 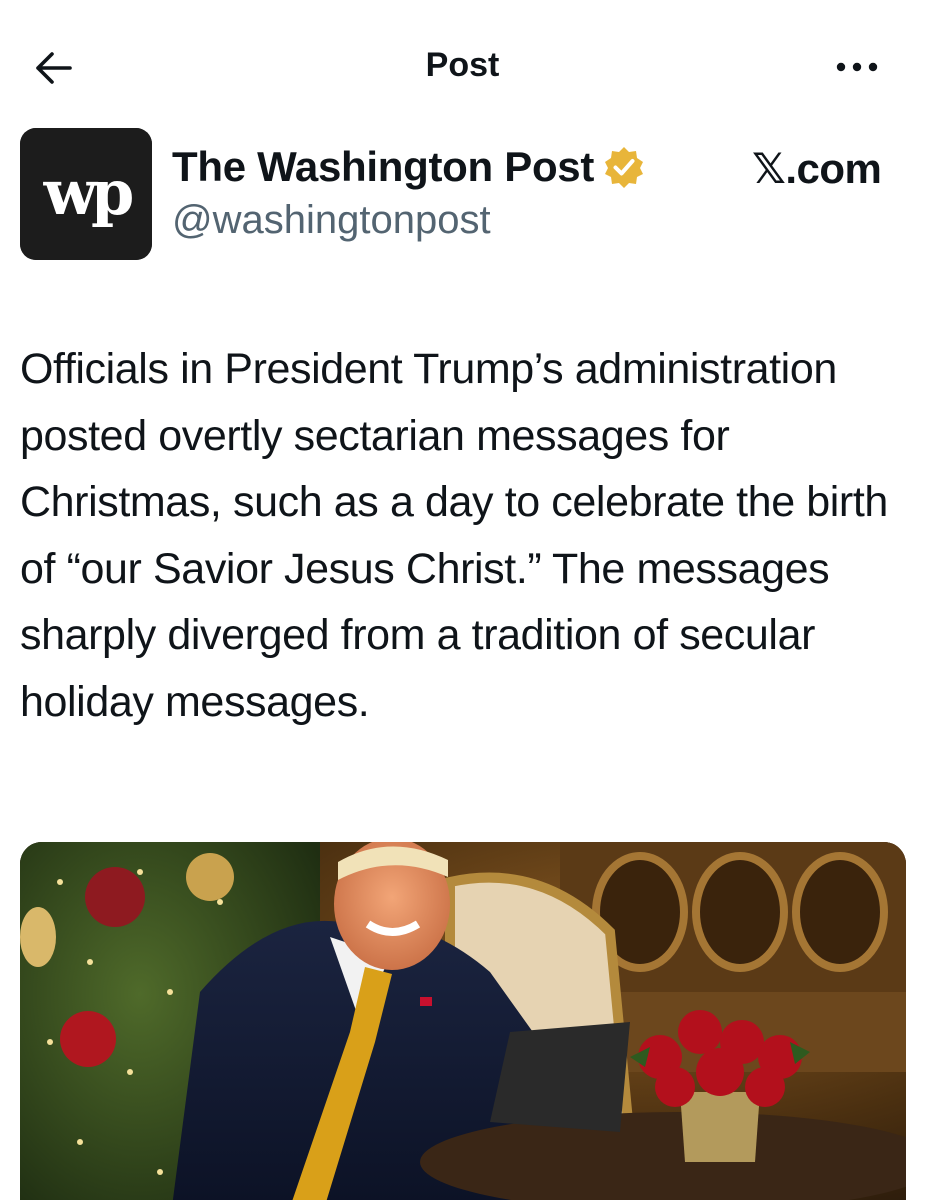 I want to click on author-avatar: wp, so click(x=86, y=194).